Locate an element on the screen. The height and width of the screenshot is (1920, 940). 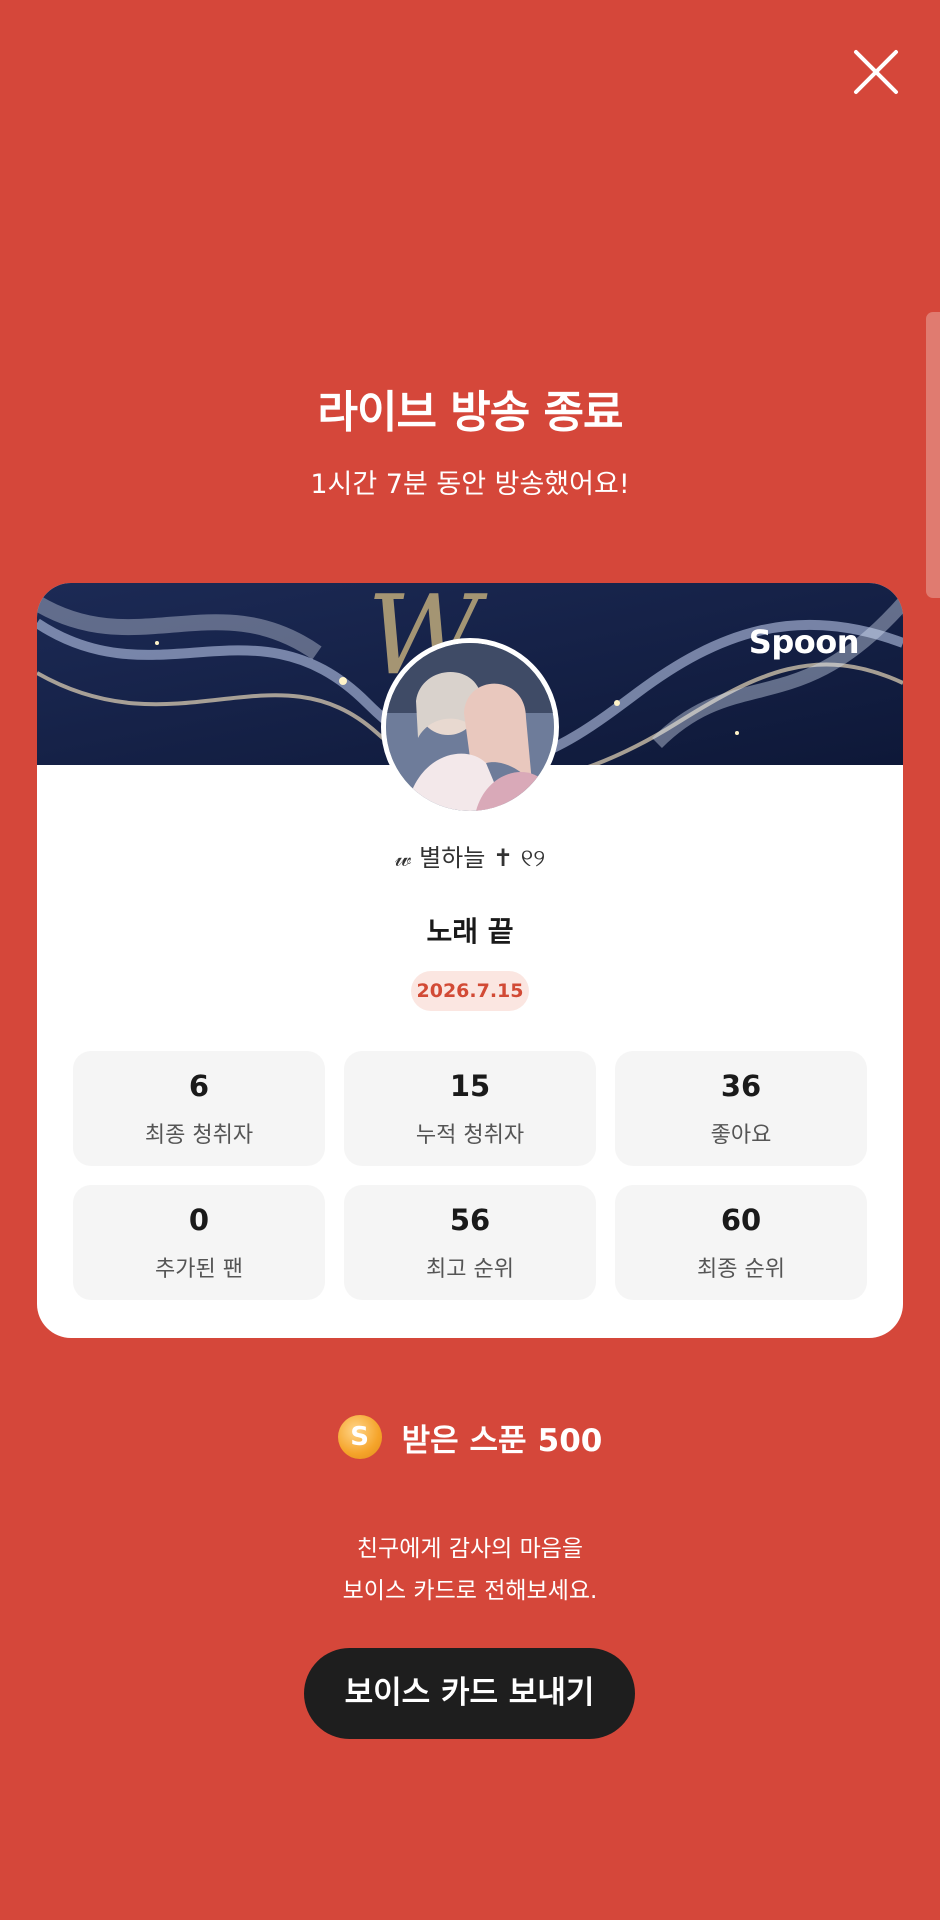
close-button is located at coordinates (876, 72).